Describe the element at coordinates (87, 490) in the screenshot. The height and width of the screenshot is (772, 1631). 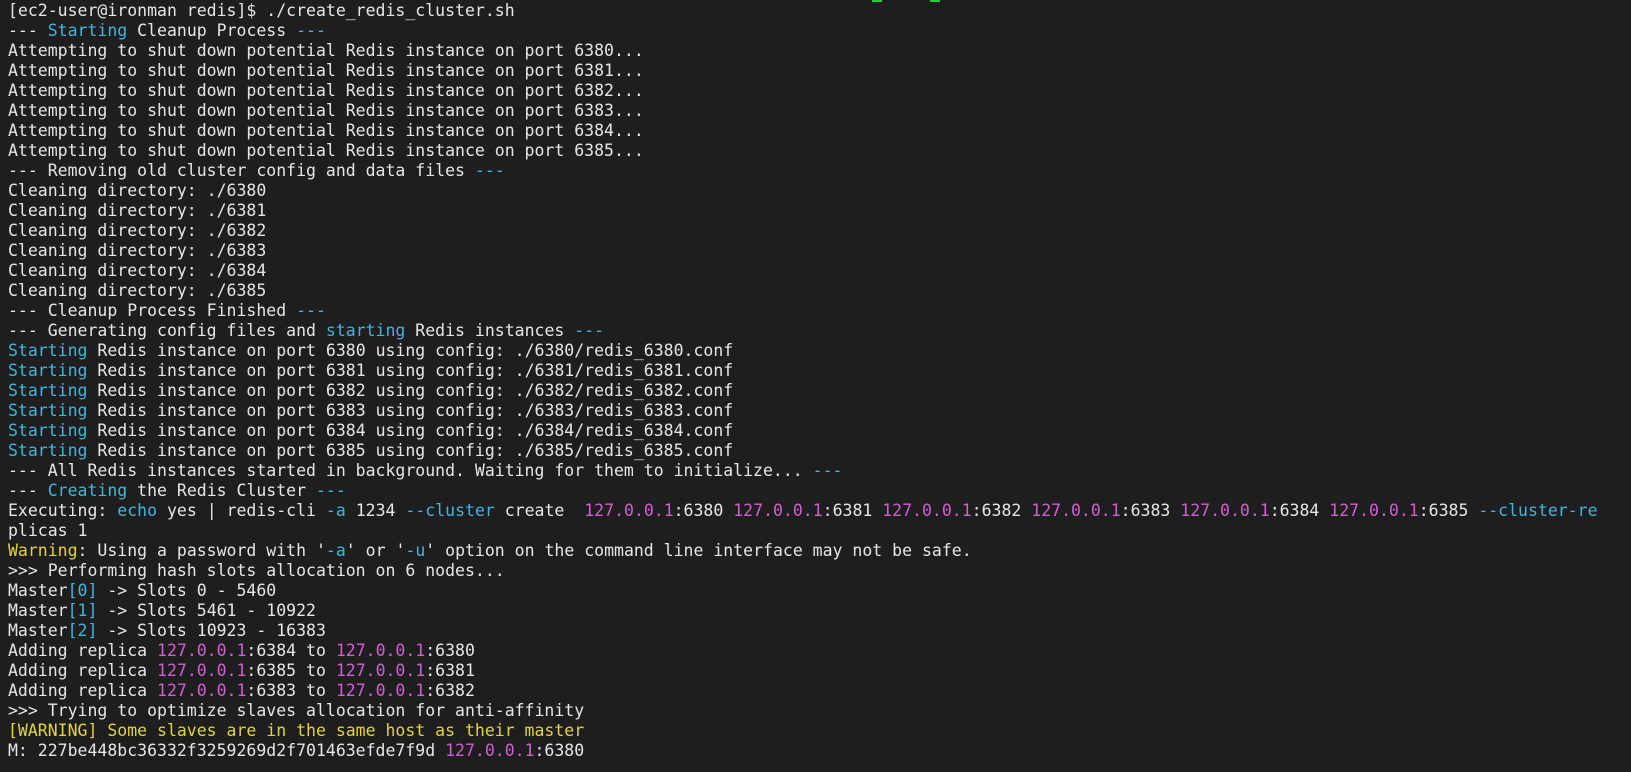
I see `terminal-text-segment: Creating` at that location.